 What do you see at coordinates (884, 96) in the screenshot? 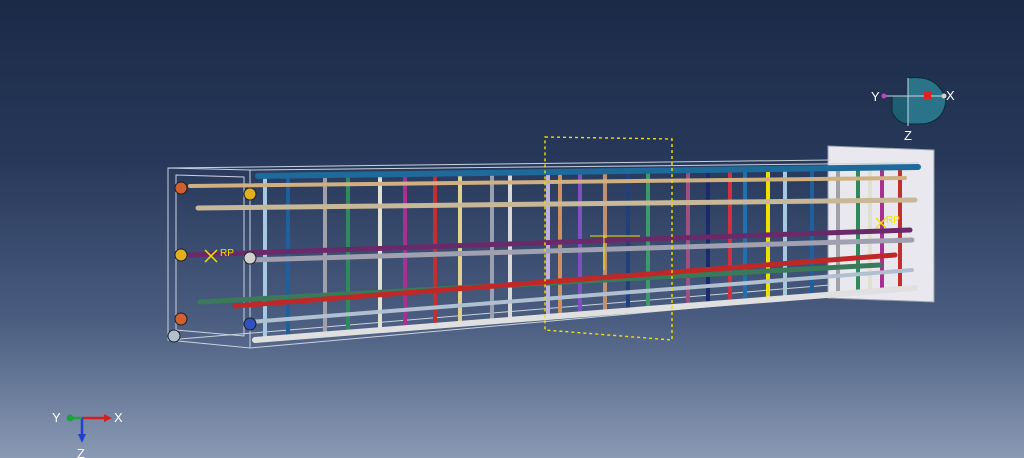
I see `view-cube-y-dot` at bounding box center [884, 96].